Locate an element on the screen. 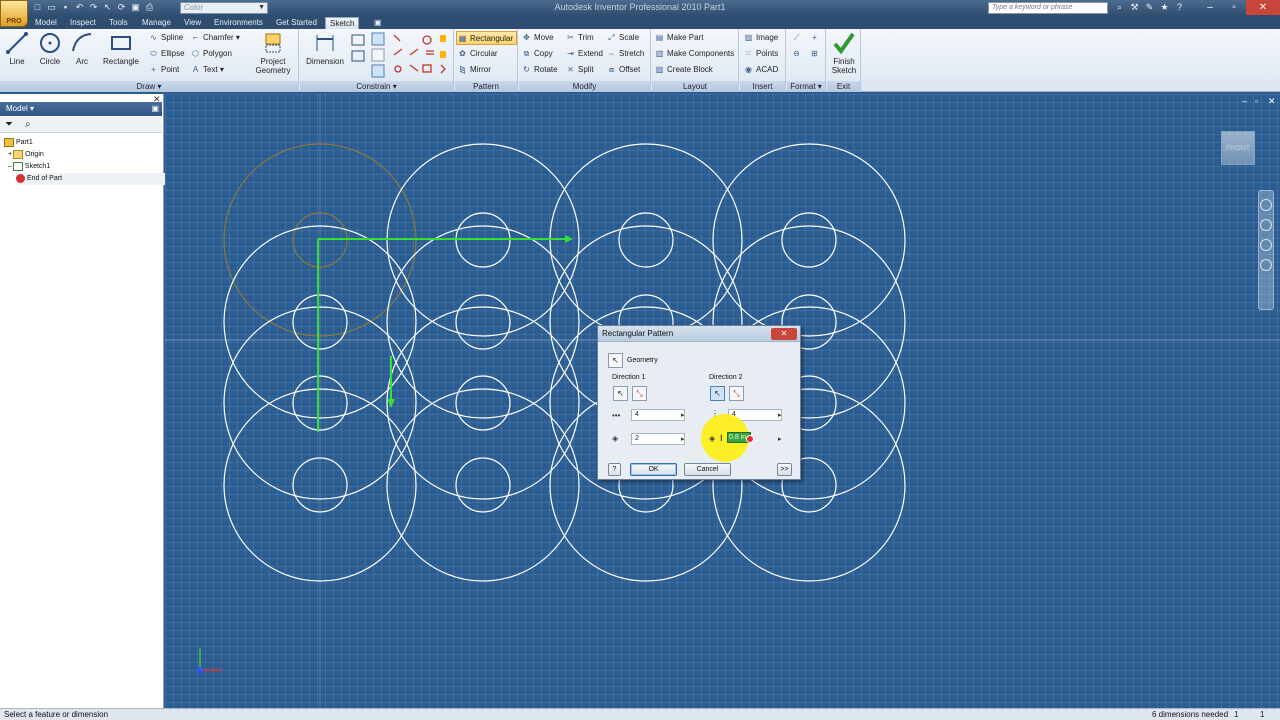  stretch-button: ⇔ Stretch is located at coordinates (625, 54).